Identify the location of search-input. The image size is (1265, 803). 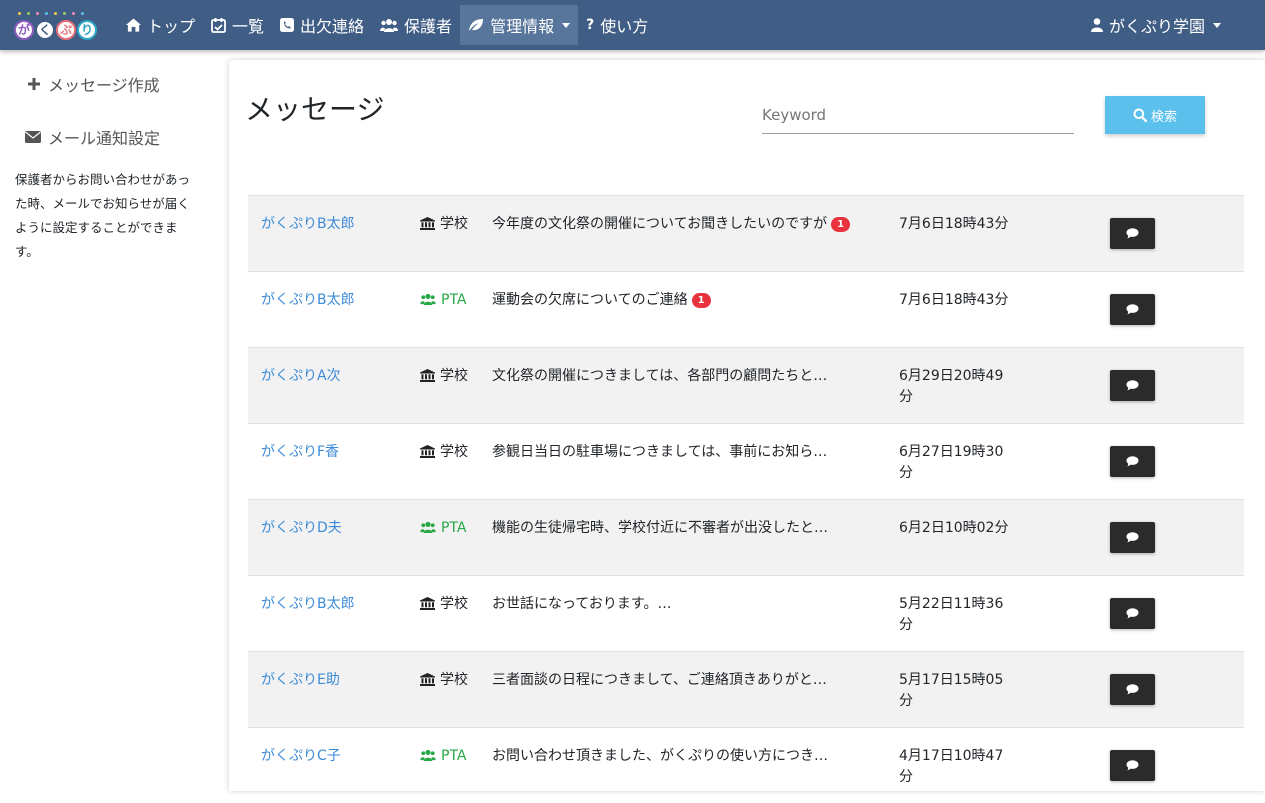
(918, 114).